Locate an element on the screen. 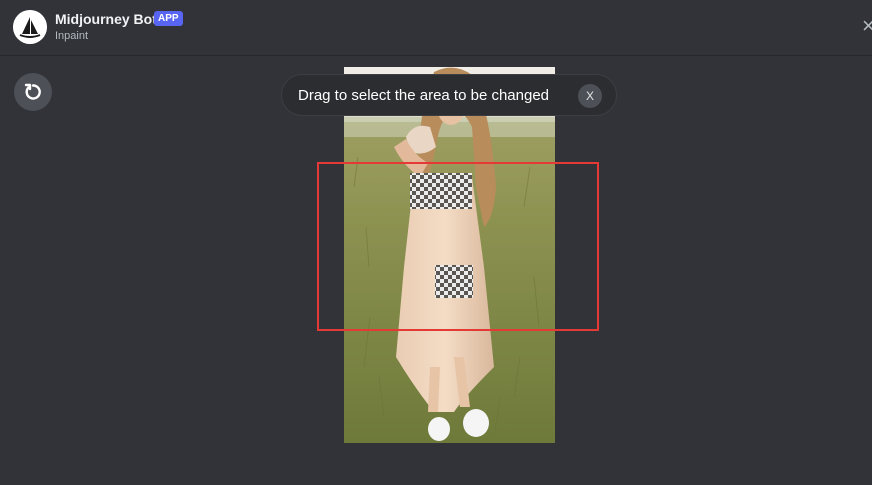  reset-button is located at coordinates (33, 92).